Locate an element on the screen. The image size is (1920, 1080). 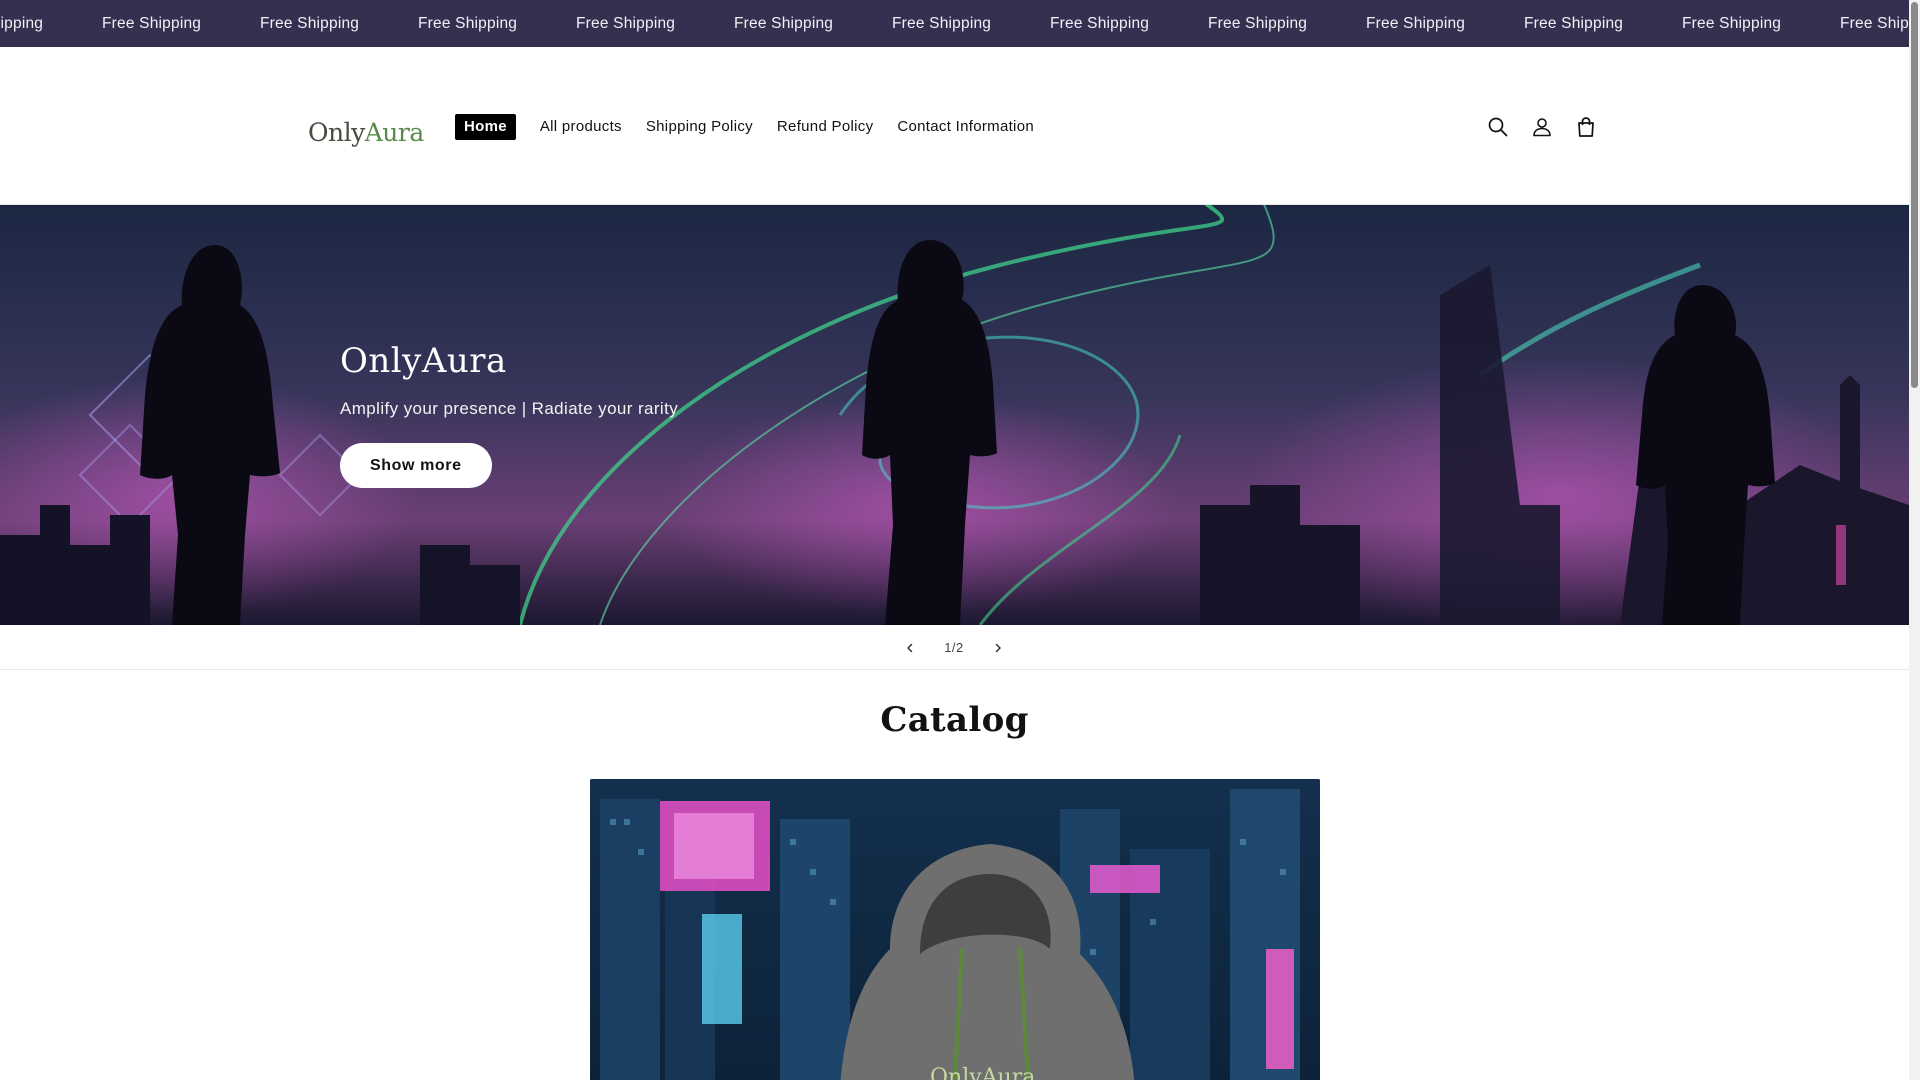
catalog-image-art: OnlyAura is located at coordinates (955, 929).